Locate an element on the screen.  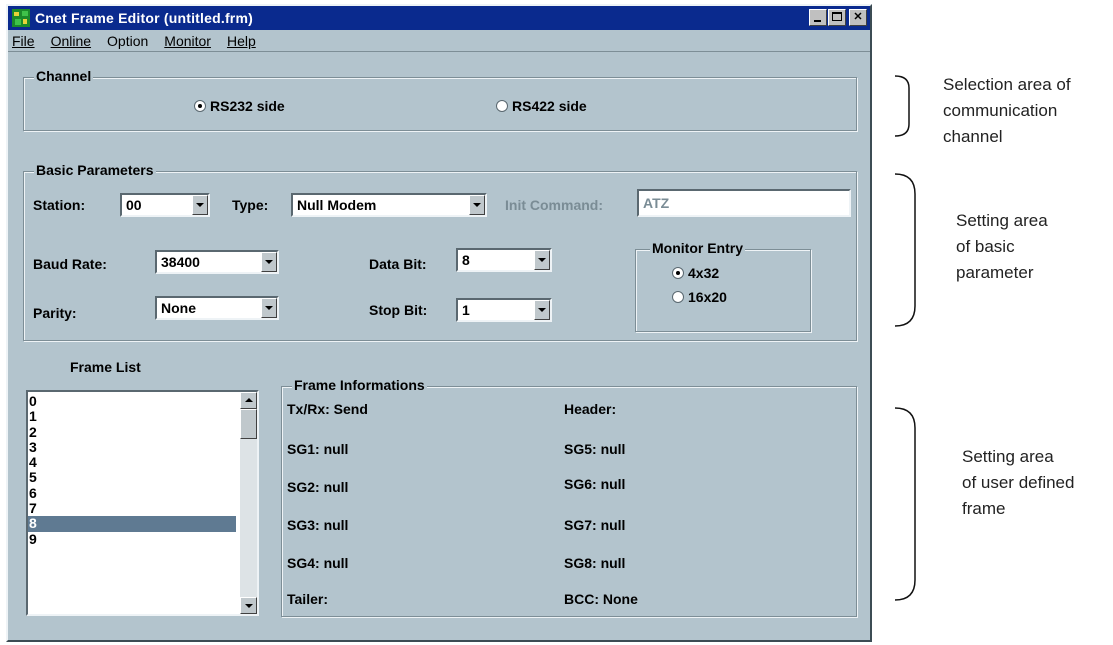
frame-sg4: SG4: null is located at coordinates (318, 563).